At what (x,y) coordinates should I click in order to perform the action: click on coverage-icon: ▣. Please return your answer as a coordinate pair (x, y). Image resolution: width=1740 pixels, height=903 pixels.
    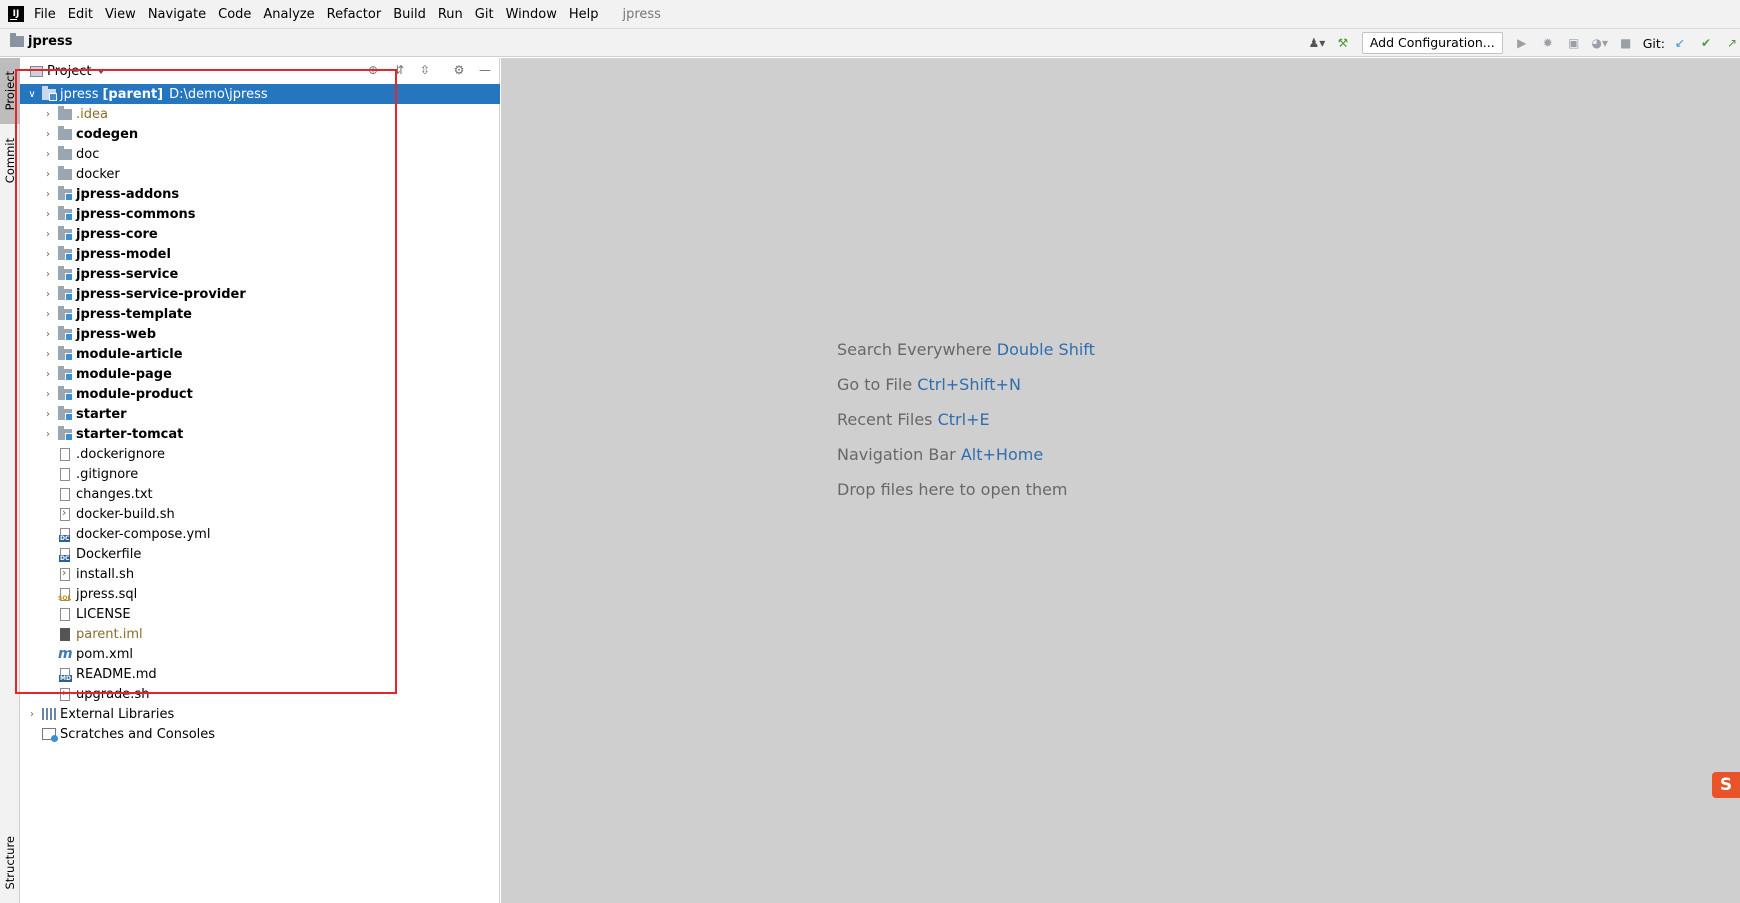
    Looking at the image, I should click on (1574, 43).